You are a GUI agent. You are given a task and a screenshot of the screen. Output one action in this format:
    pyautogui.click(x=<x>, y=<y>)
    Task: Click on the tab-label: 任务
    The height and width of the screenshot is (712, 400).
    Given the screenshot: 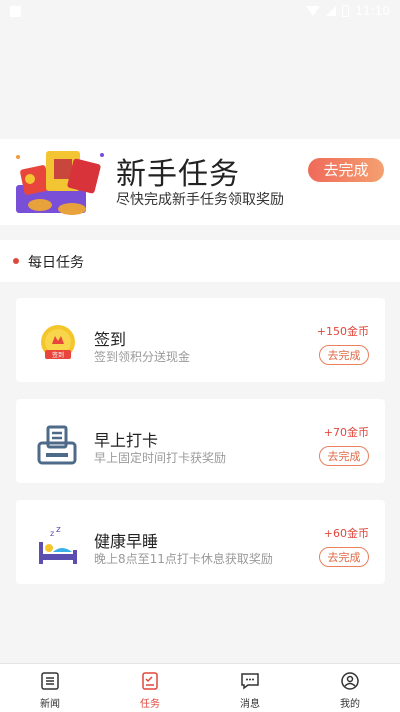 What is the action you would take?
    pyautogui.click(x=150, y=704)
    